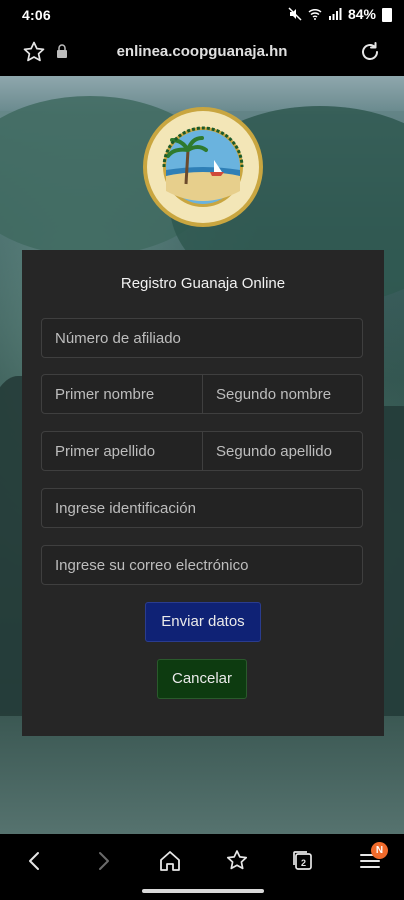 This screenshot has width=404, height=900. Describe the element at coordinates (202, 15) in the screenshot. I see `status-bar: 4:06 84%` at that location.